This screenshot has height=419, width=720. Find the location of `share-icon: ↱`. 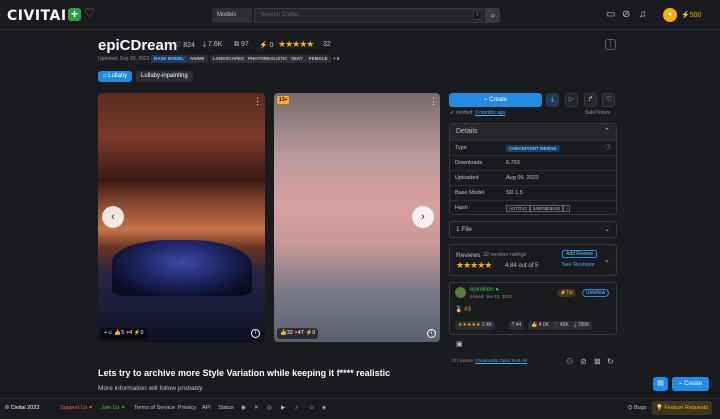

share-icon: ↱ is located at coordinates (590, 100).